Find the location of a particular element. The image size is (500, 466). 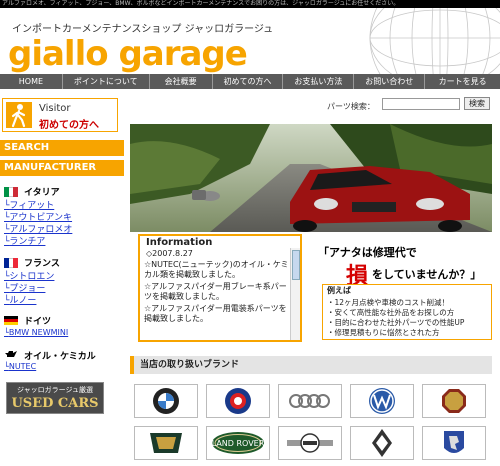

renault-logo-icon is located at coordinates (382, 443).